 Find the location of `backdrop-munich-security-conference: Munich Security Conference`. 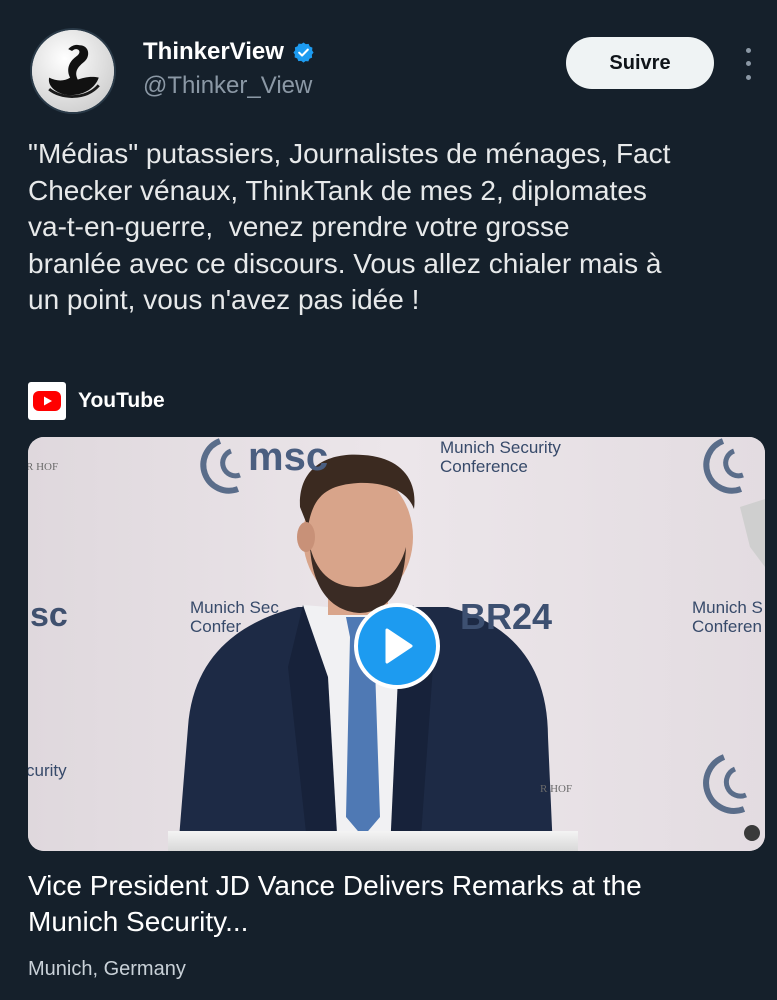

backdrop-munich-security-conference: Munich Security Conference is located at coordinates (500, 457).